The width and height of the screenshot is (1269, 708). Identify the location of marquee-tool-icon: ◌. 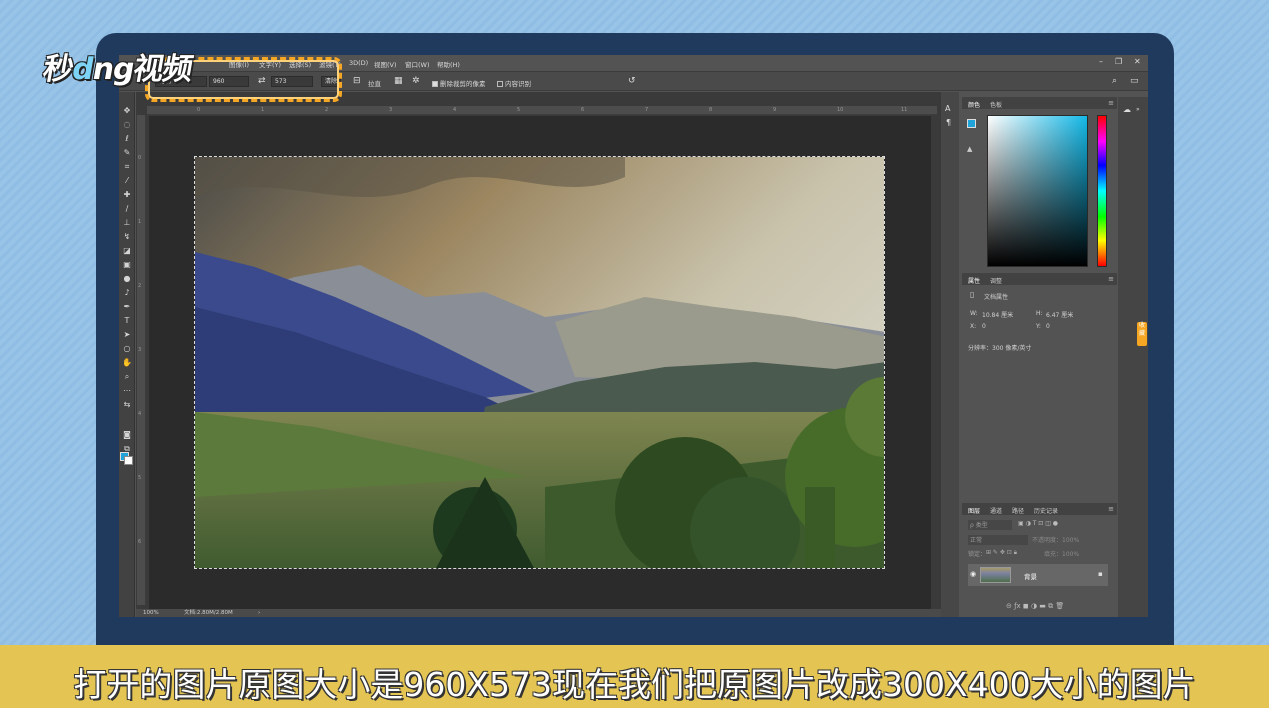
(127, 125).